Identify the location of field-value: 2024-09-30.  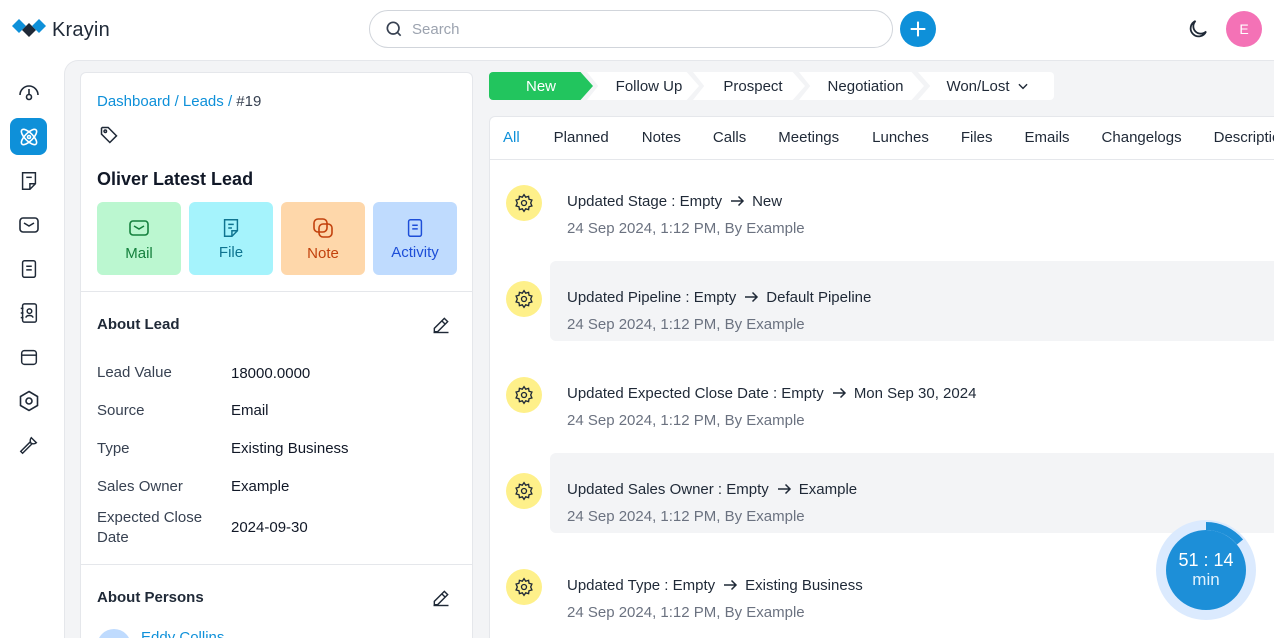
(269, 527).